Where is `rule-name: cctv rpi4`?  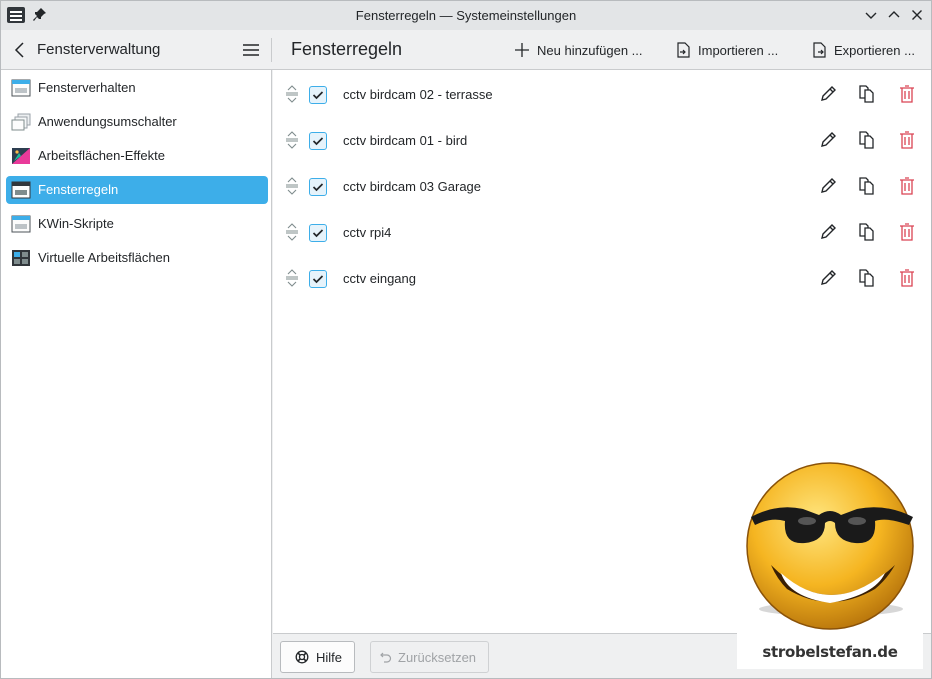 rule-name: cctv rpi4 is located at coordinates (367, 232).